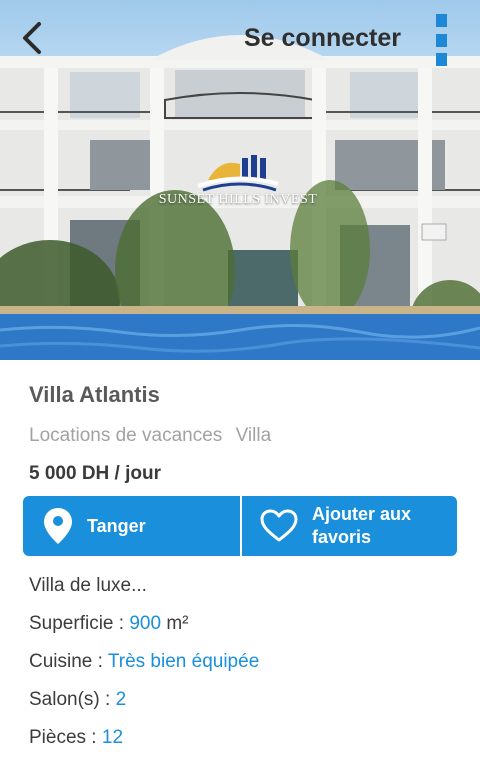 The height and width of the screenshot is (762, 480). I want to click on attribute-value: Très bien équipée, so click(183, 661).